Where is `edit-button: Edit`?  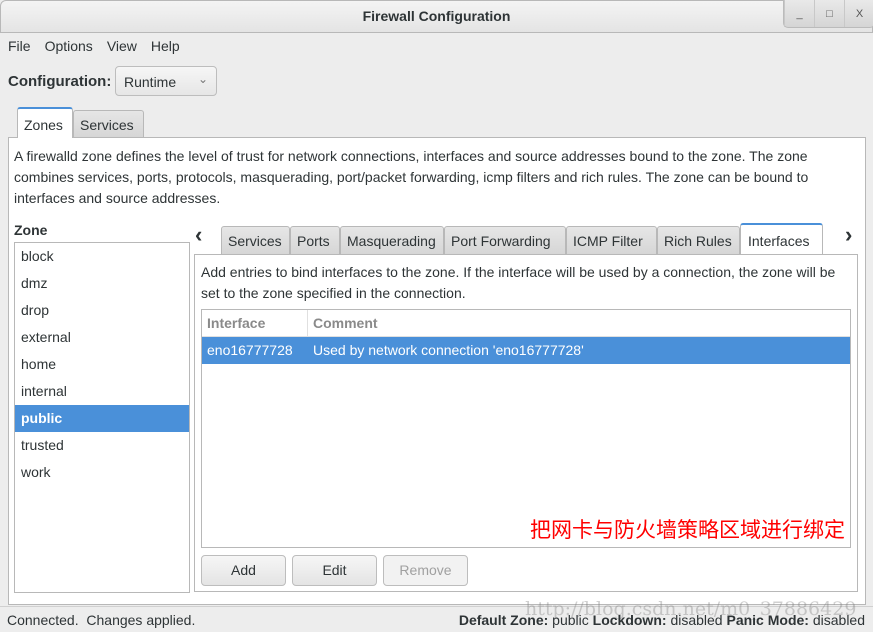
edit-button: Edit is located at coordinates (334, 570).